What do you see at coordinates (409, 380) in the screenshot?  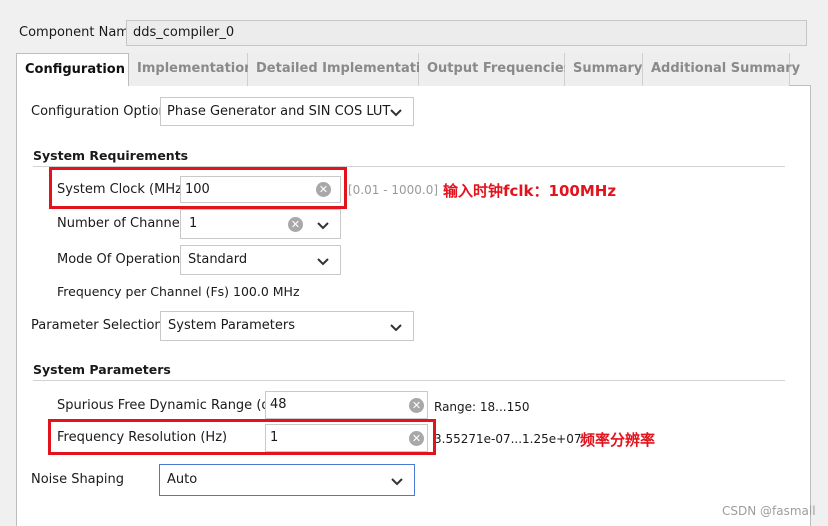 I see `section-divider` at bounding box center [409, 380].